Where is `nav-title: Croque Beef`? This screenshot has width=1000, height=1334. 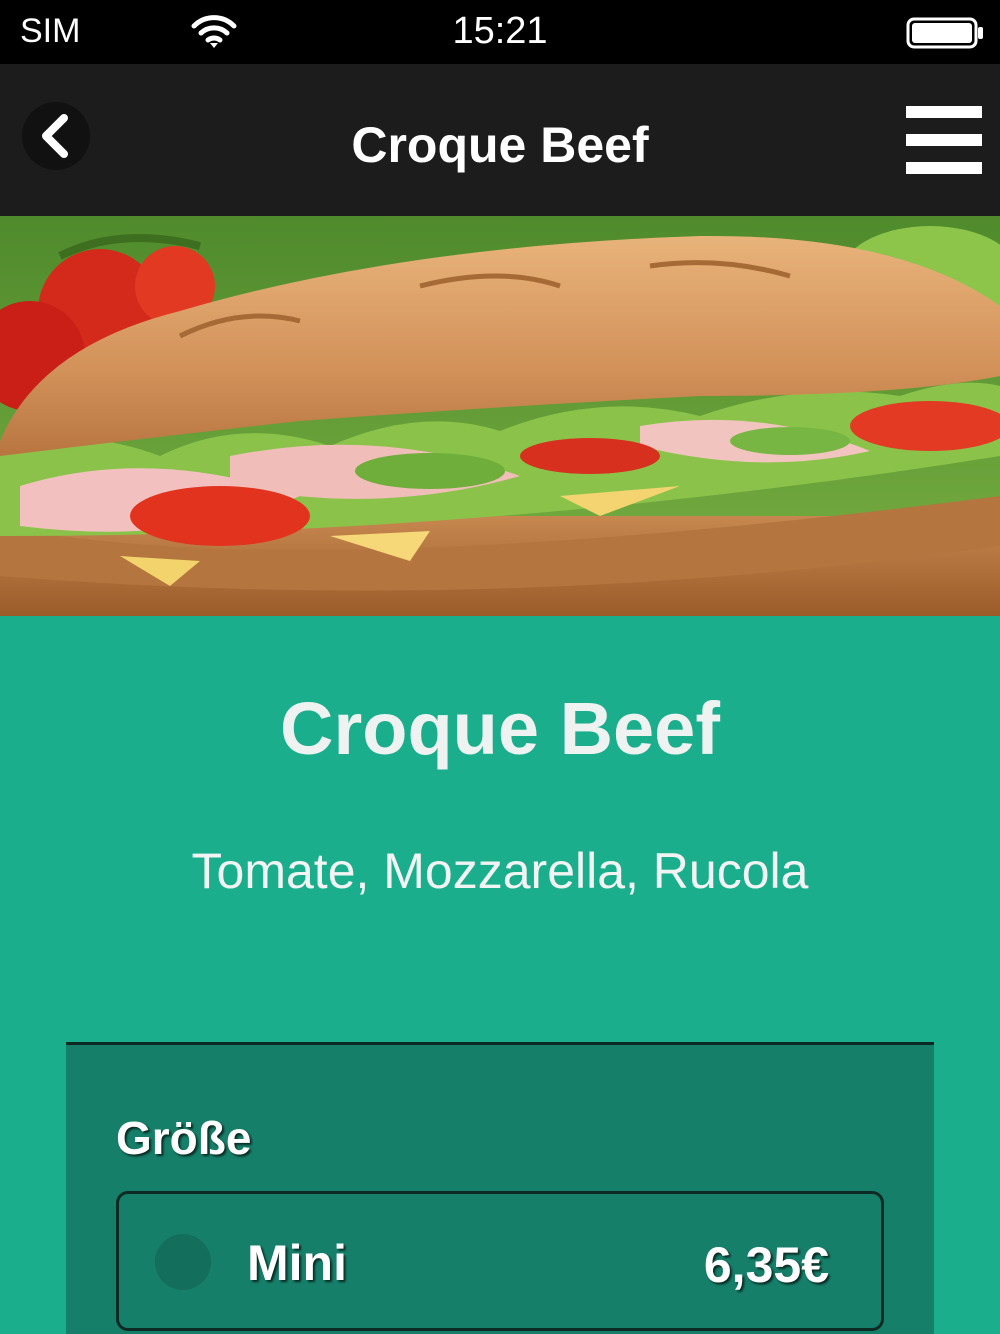
nav-title: Croque Beef is located at coordinates (500, 145).